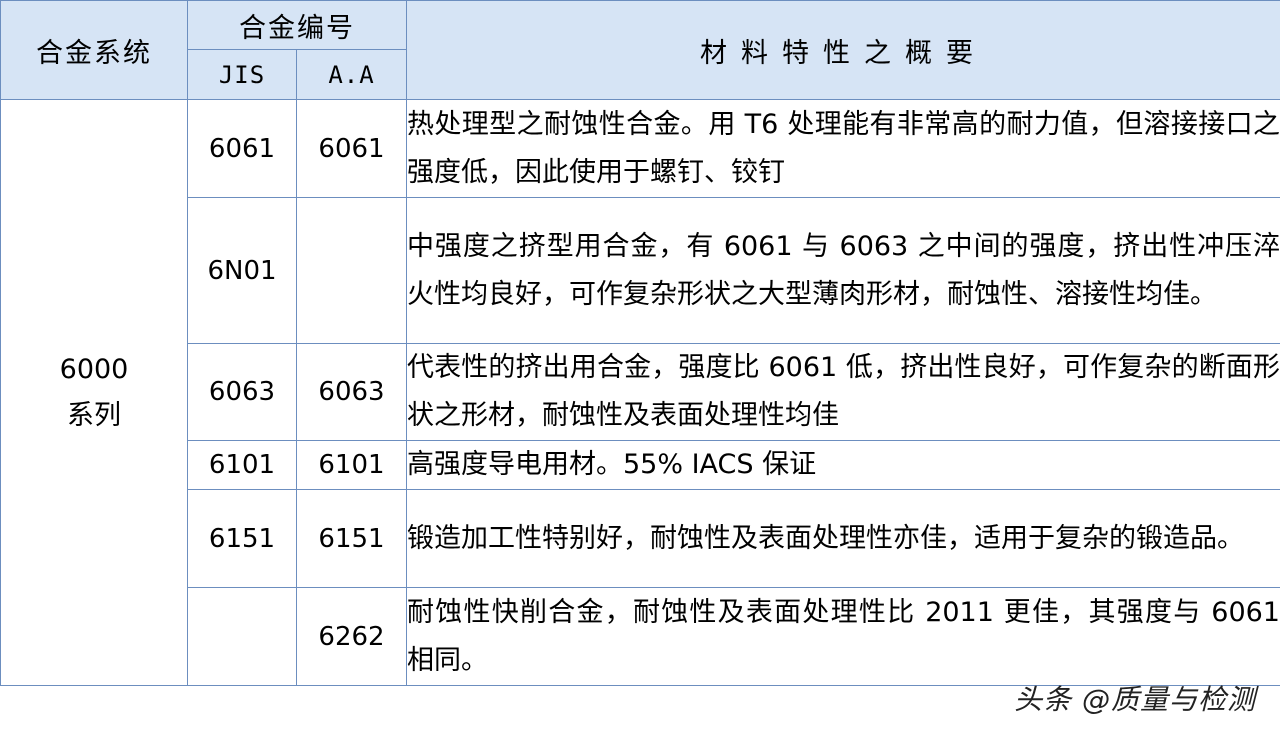  Describe the element at coordinates (242, 392) in the screenshot. I see `jis-cell: 6063` at that location.